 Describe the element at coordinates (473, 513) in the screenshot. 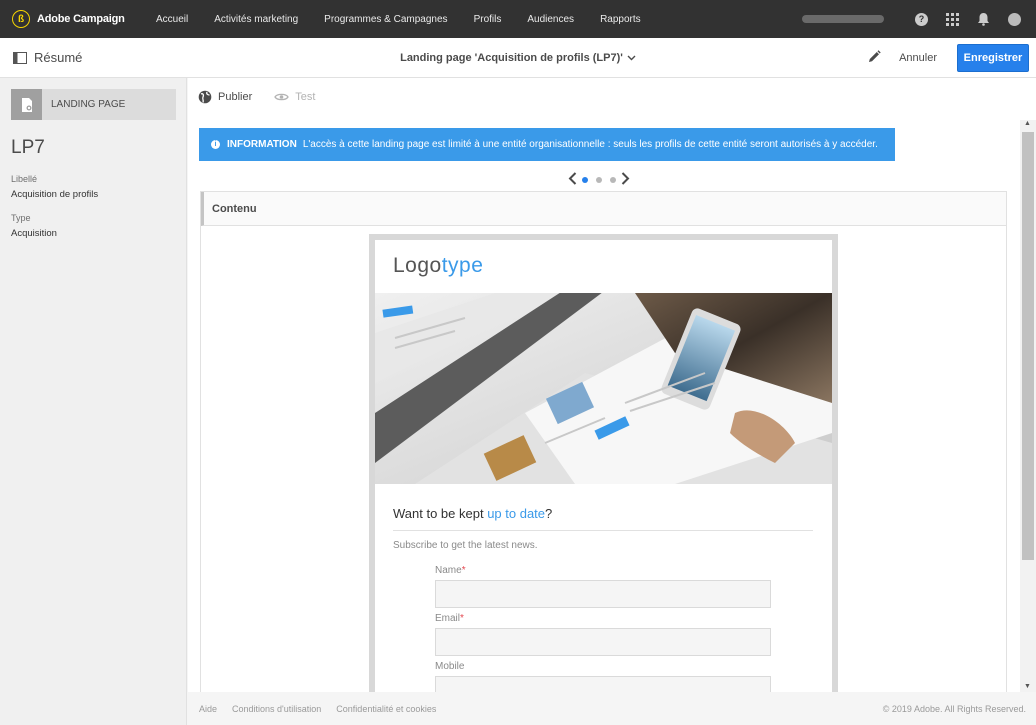

I see `preview-headline: Want to be kept up to date?` at that location.